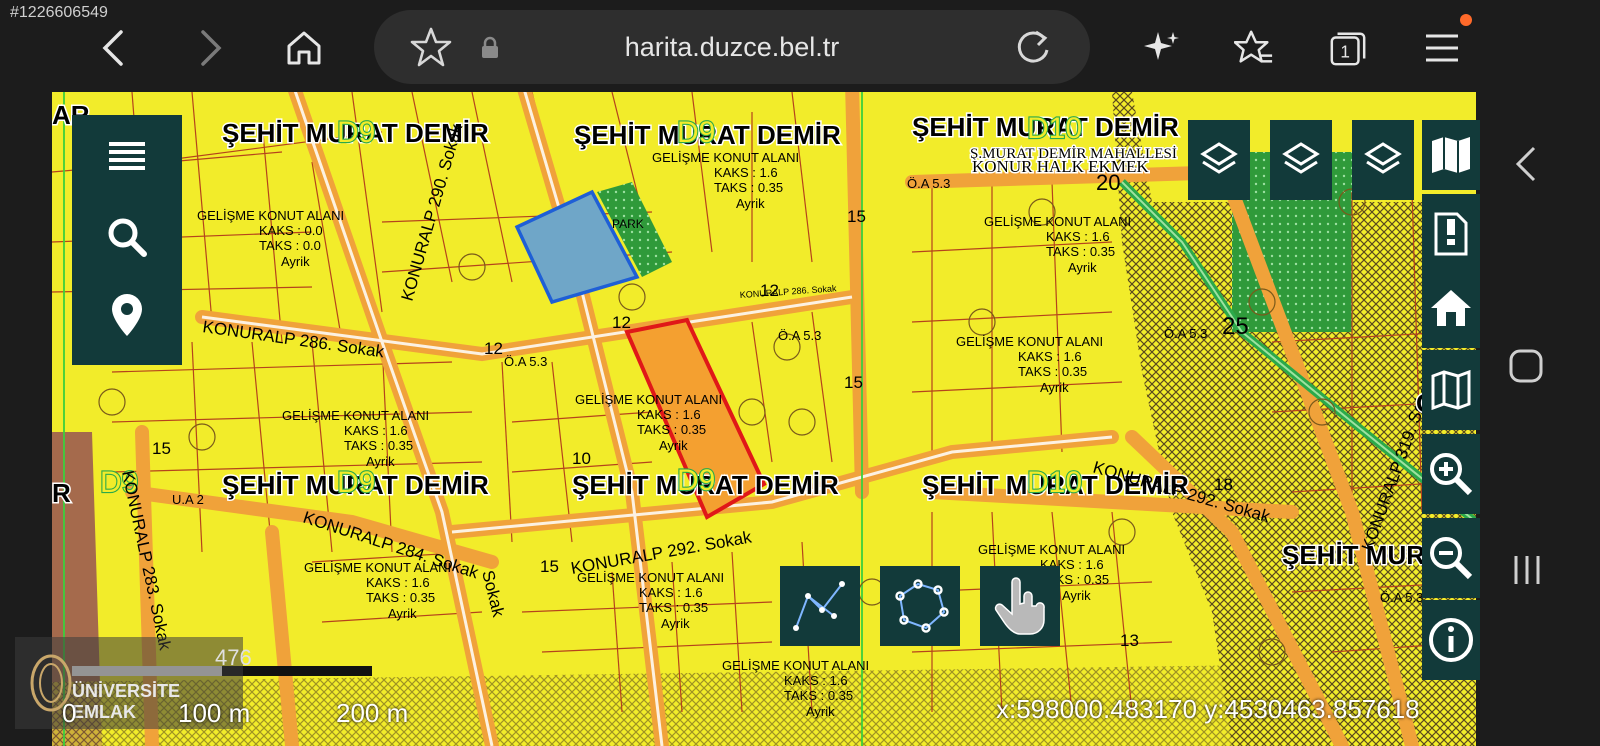  I want to click on notification-dot, so click(1466, 20).